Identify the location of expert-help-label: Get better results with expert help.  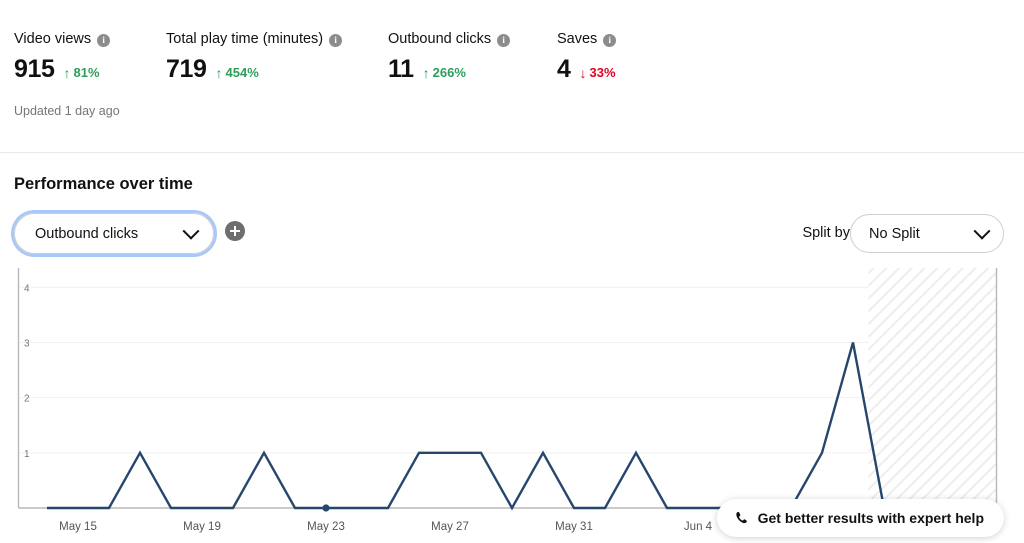
(870, 518).